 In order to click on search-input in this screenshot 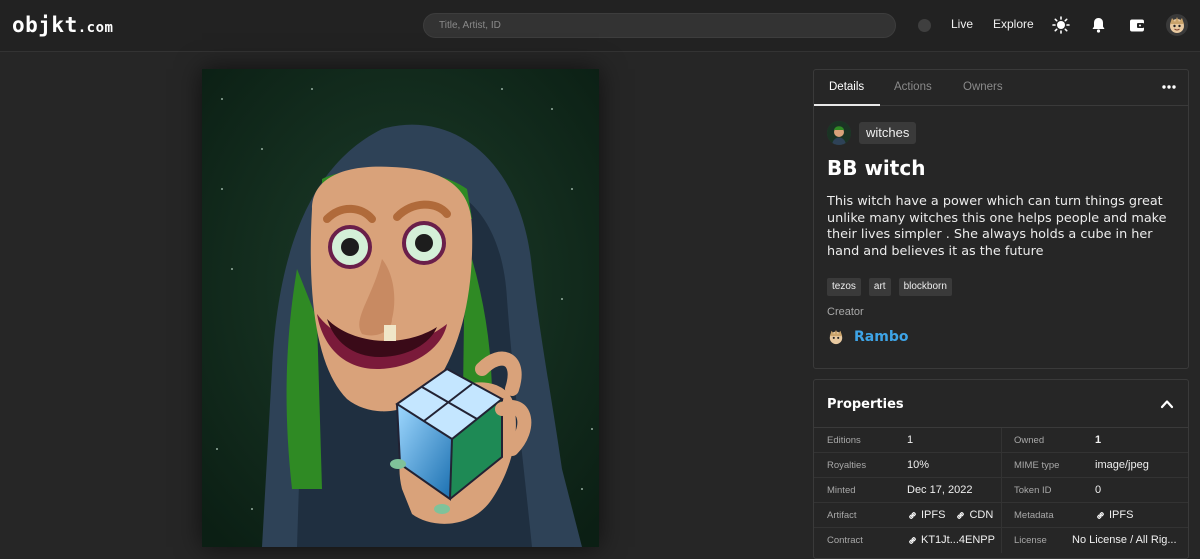, I will do `click(659, 25)`.